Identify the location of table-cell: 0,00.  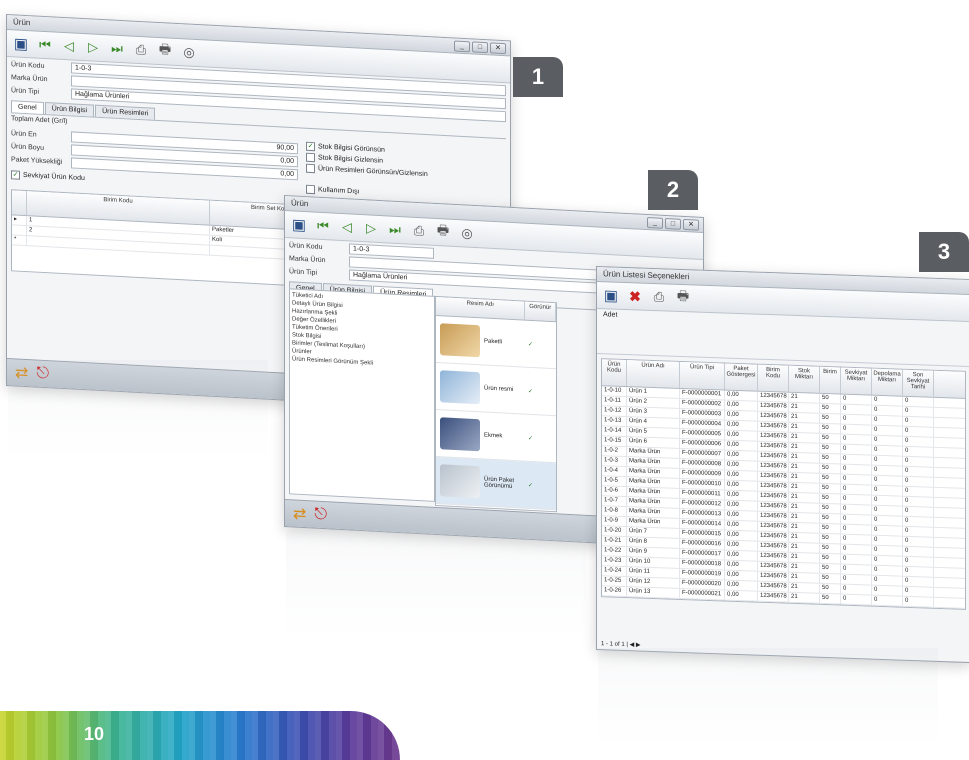
(741, 595).